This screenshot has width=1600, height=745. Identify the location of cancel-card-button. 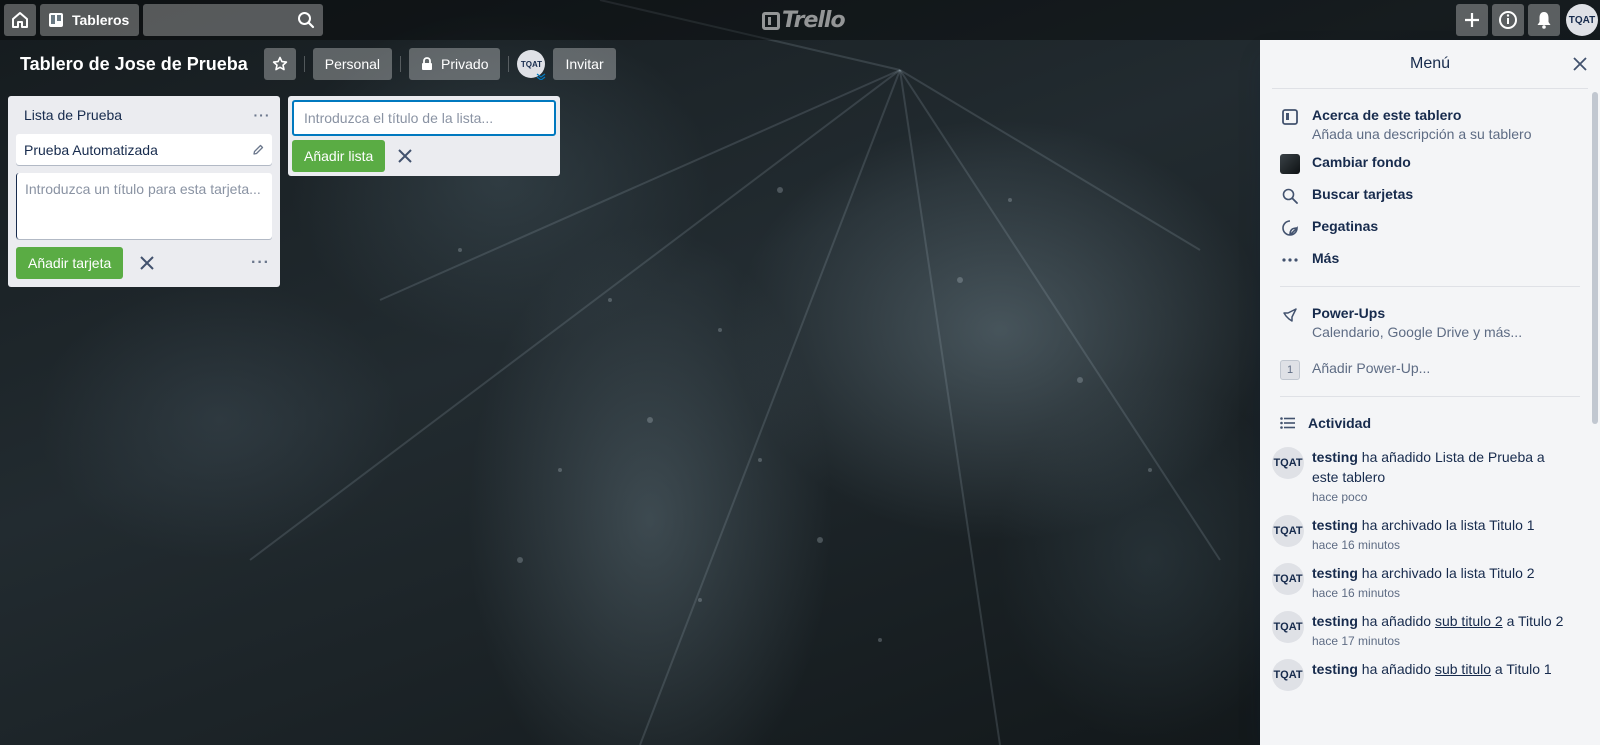
(147, 263).